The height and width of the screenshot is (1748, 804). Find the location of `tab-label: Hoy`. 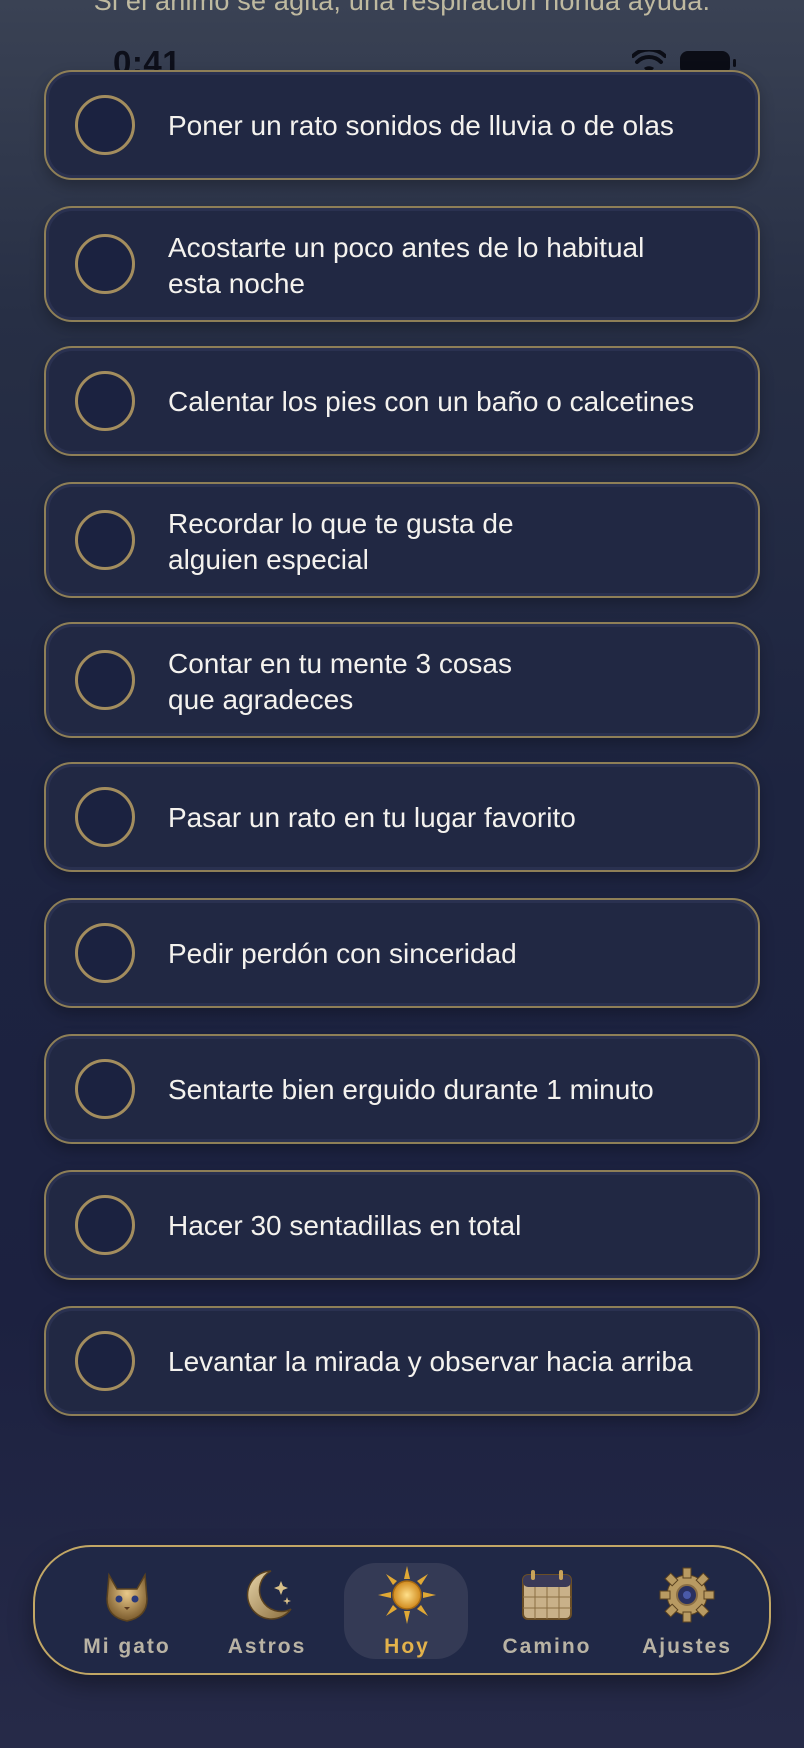

tab-label: Hoy is located at coordinates (407, 1646).